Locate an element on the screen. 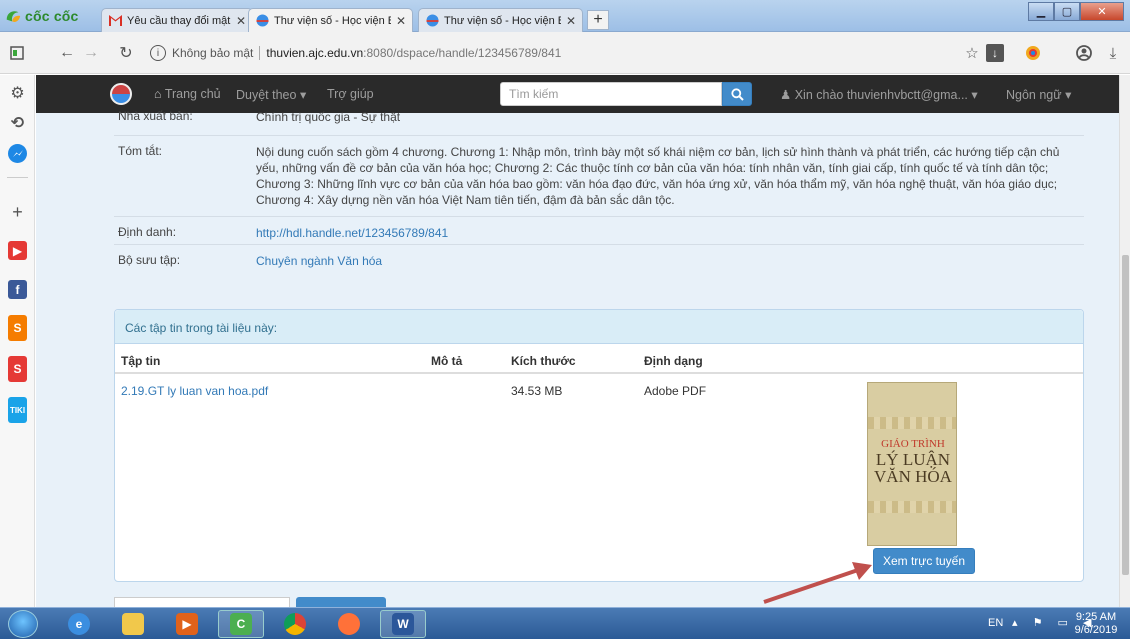 This screenshot has width=1130, height=639. nav-browse-dropdown: Duyệt theo ▾ is located at coordinates (271, 94).